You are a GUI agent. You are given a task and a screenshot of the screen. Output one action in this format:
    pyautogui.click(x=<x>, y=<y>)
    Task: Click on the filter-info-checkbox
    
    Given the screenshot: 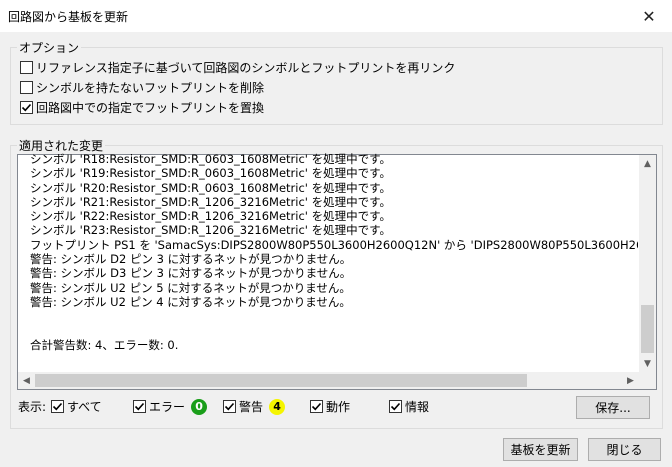 What is the action you would take?
    pyautogui.click(x=395, y=406)
    